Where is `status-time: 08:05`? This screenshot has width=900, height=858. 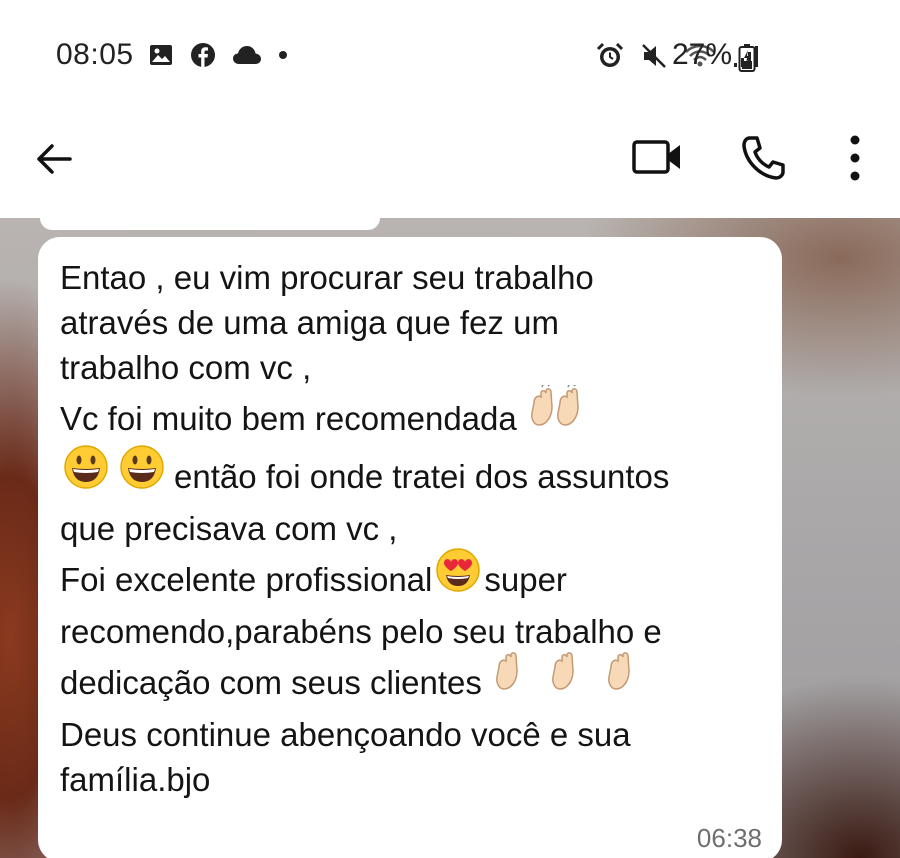
status-time: 08:05 is located at coordinates (95, 54).